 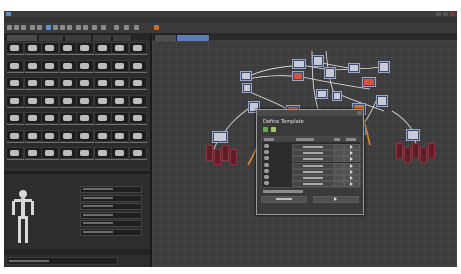 What do you see at coordinates (69, 27) in the screenshot?
I see `scale-icon` at bounding box center [69, 27].